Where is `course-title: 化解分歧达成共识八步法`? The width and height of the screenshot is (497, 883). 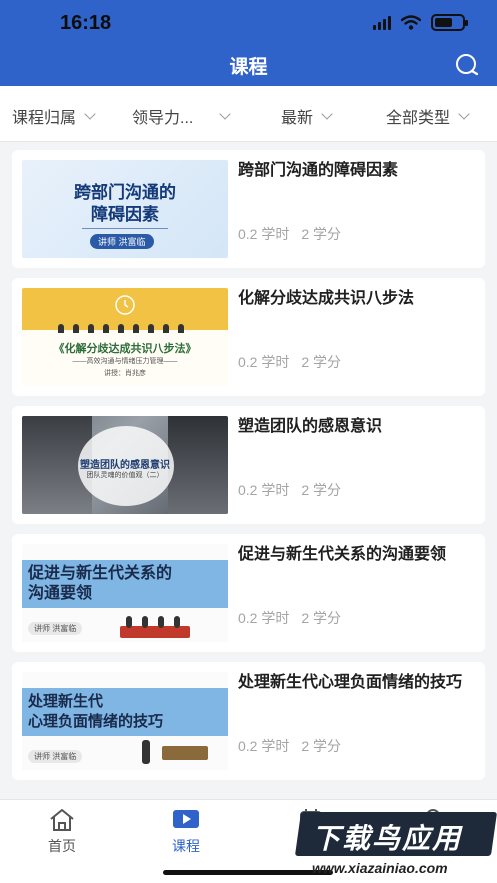 course-title: 化解分歧达成共识八步法 is located at coordinates (326, 298).